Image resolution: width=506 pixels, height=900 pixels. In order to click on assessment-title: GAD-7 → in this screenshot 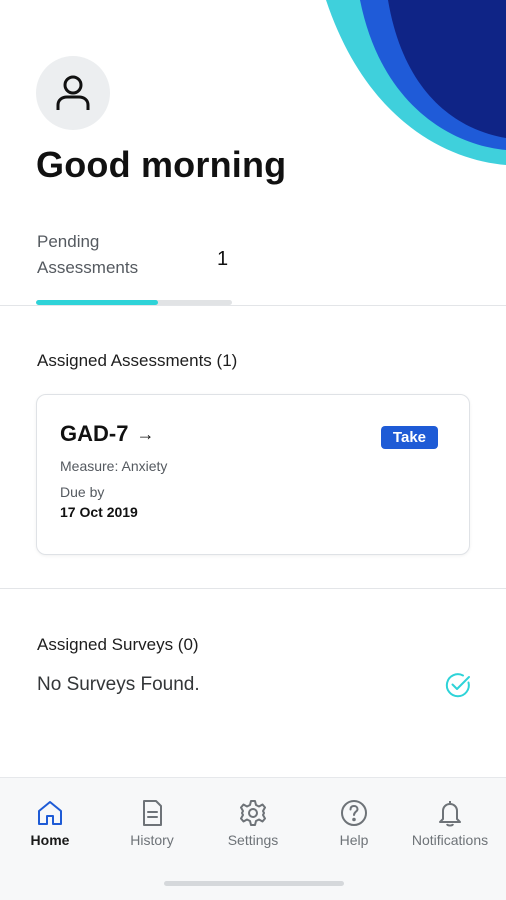, I will do `click(107, 434)`.